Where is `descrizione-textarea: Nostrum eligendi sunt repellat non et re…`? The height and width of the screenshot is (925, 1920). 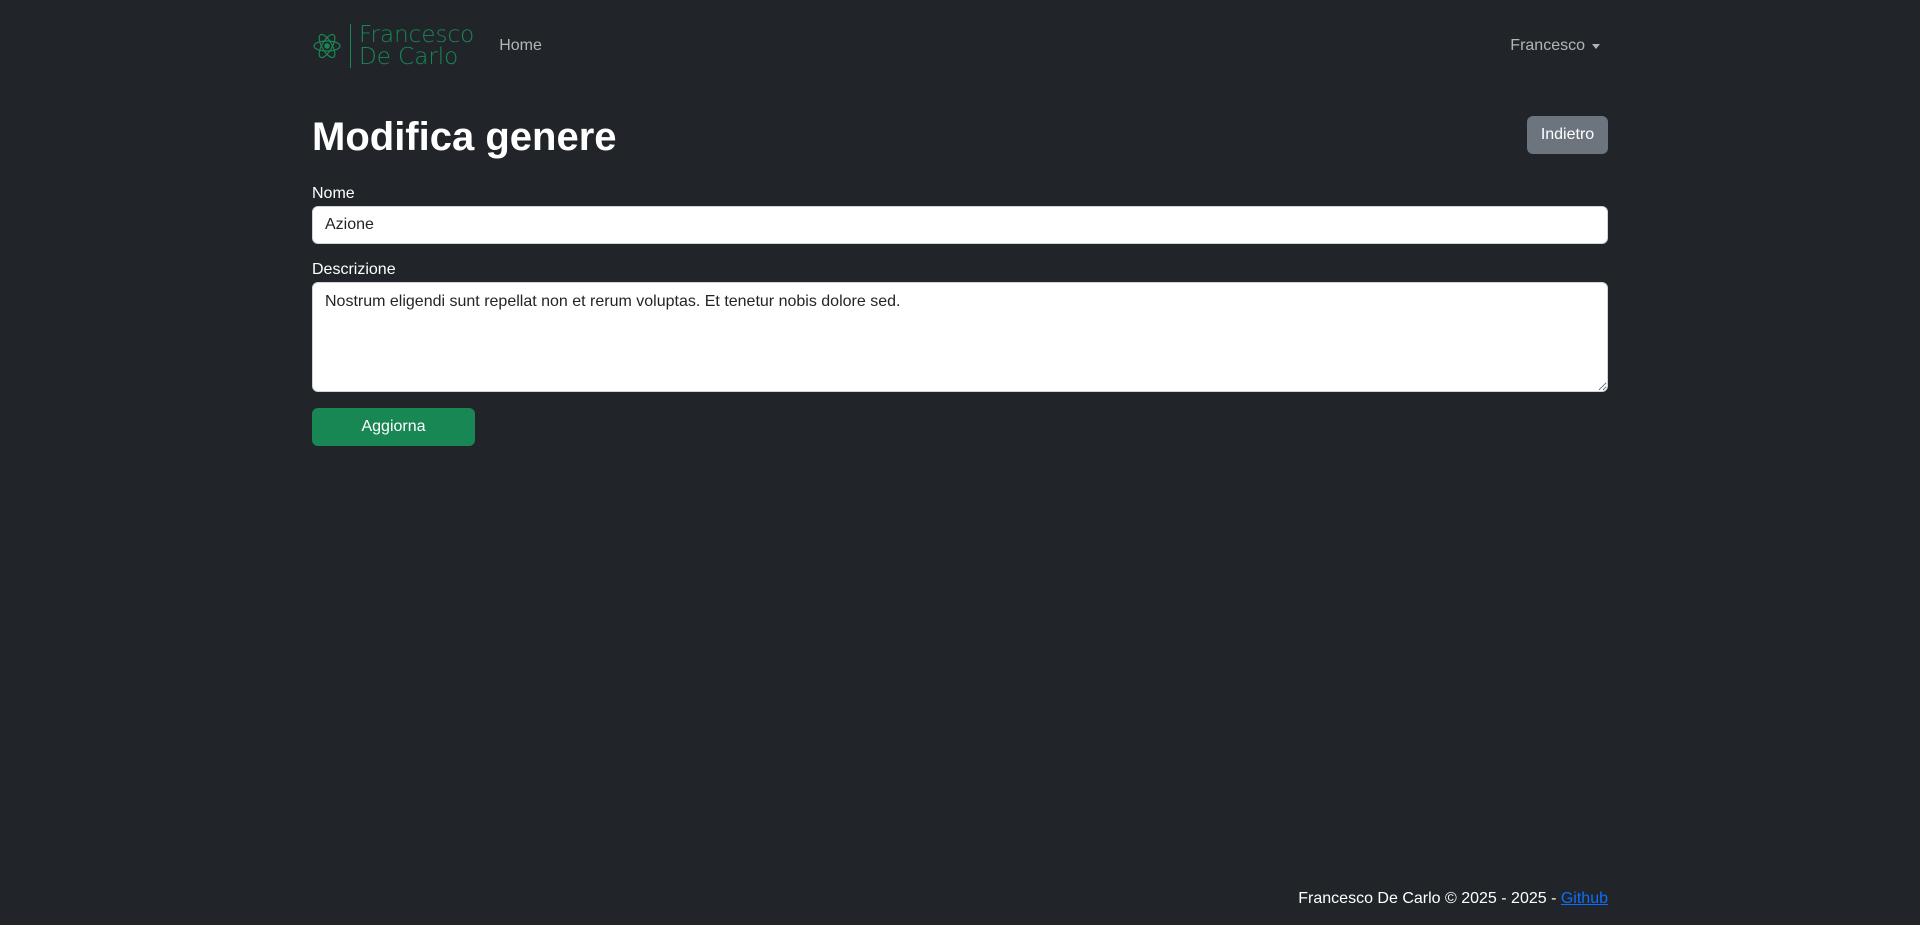
descrizione-textarea: Nostrum eligendi sunt repellat non et re… is located at coordinates (960, 337).